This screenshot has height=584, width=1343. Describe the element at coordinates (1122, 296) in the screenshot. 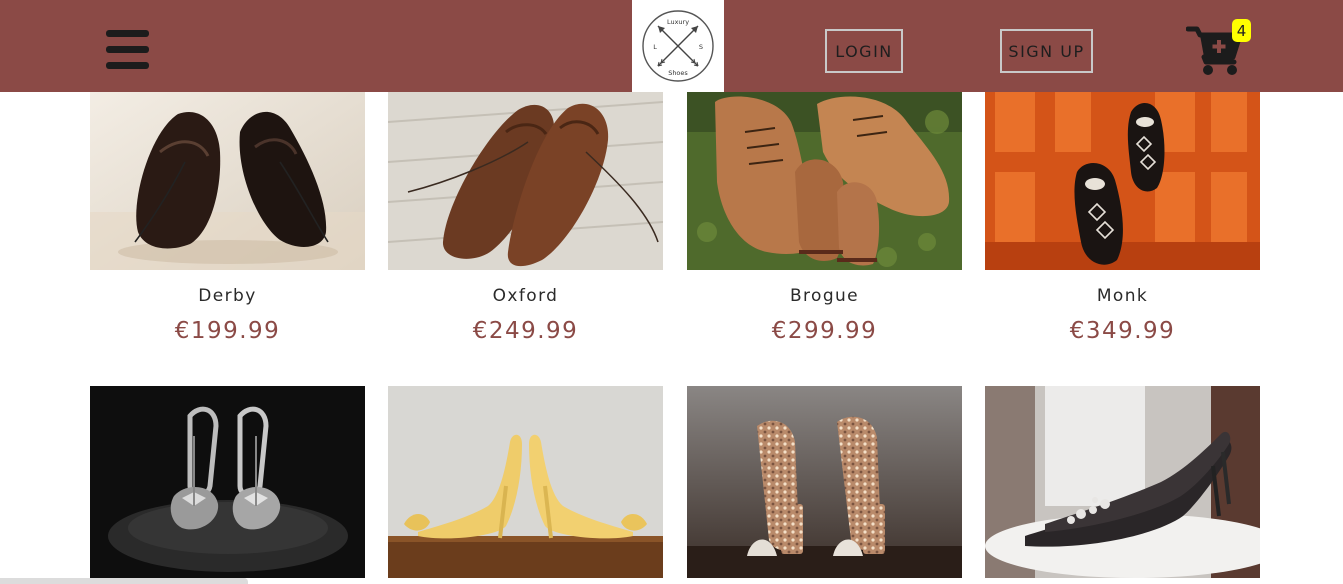

I see `product-name: Monk` at that location.